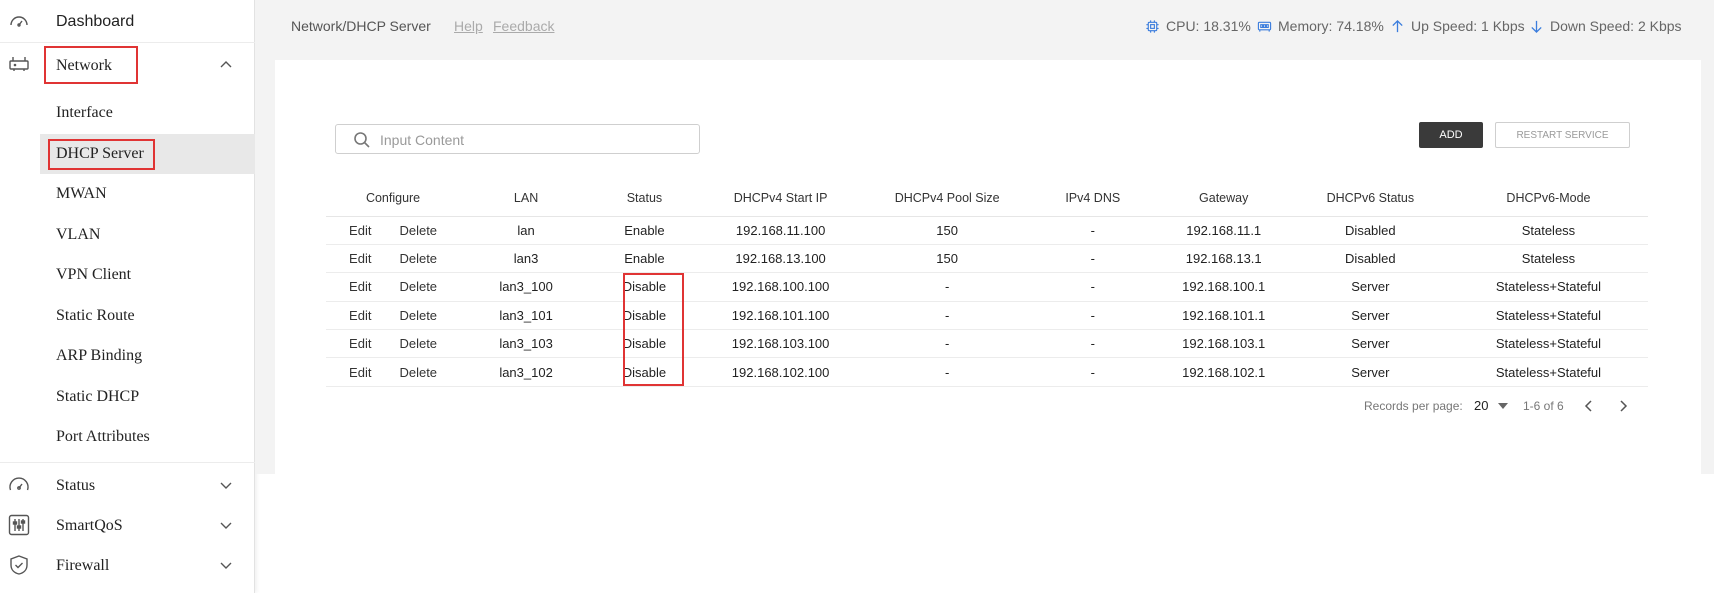 The width and height of the screenshot is (1714, 593). What do you see at coordinates (127, 65) in the screenshot?
I see `sidebar-item-network: Network` at bounding box center [127, 65].